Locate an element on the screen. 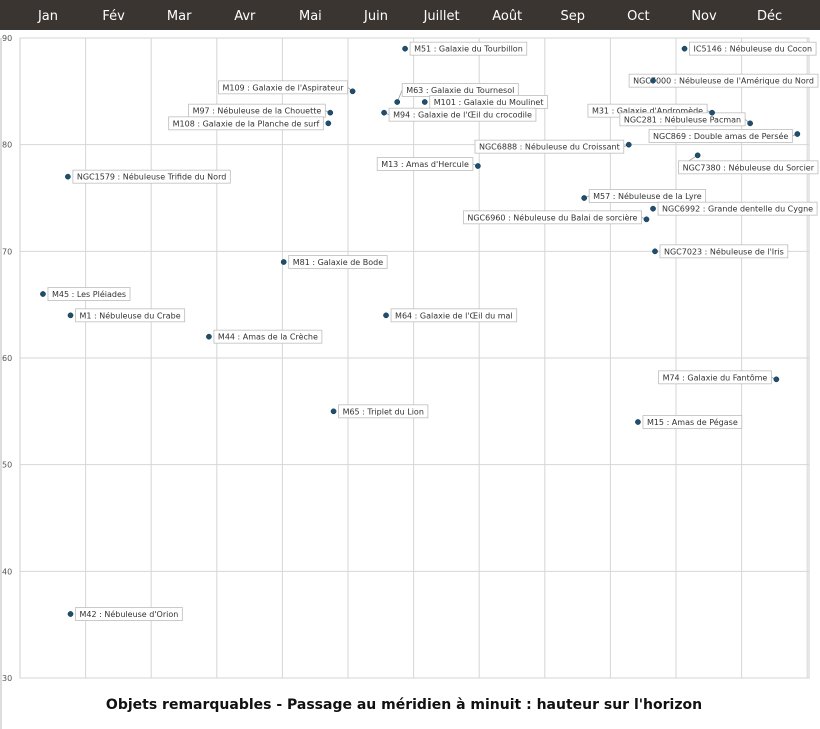 This screenshot has height=729, width=820. point-label-text: IC5146 : Nébuleuse du Cocon is located at coordinates (753, 49).